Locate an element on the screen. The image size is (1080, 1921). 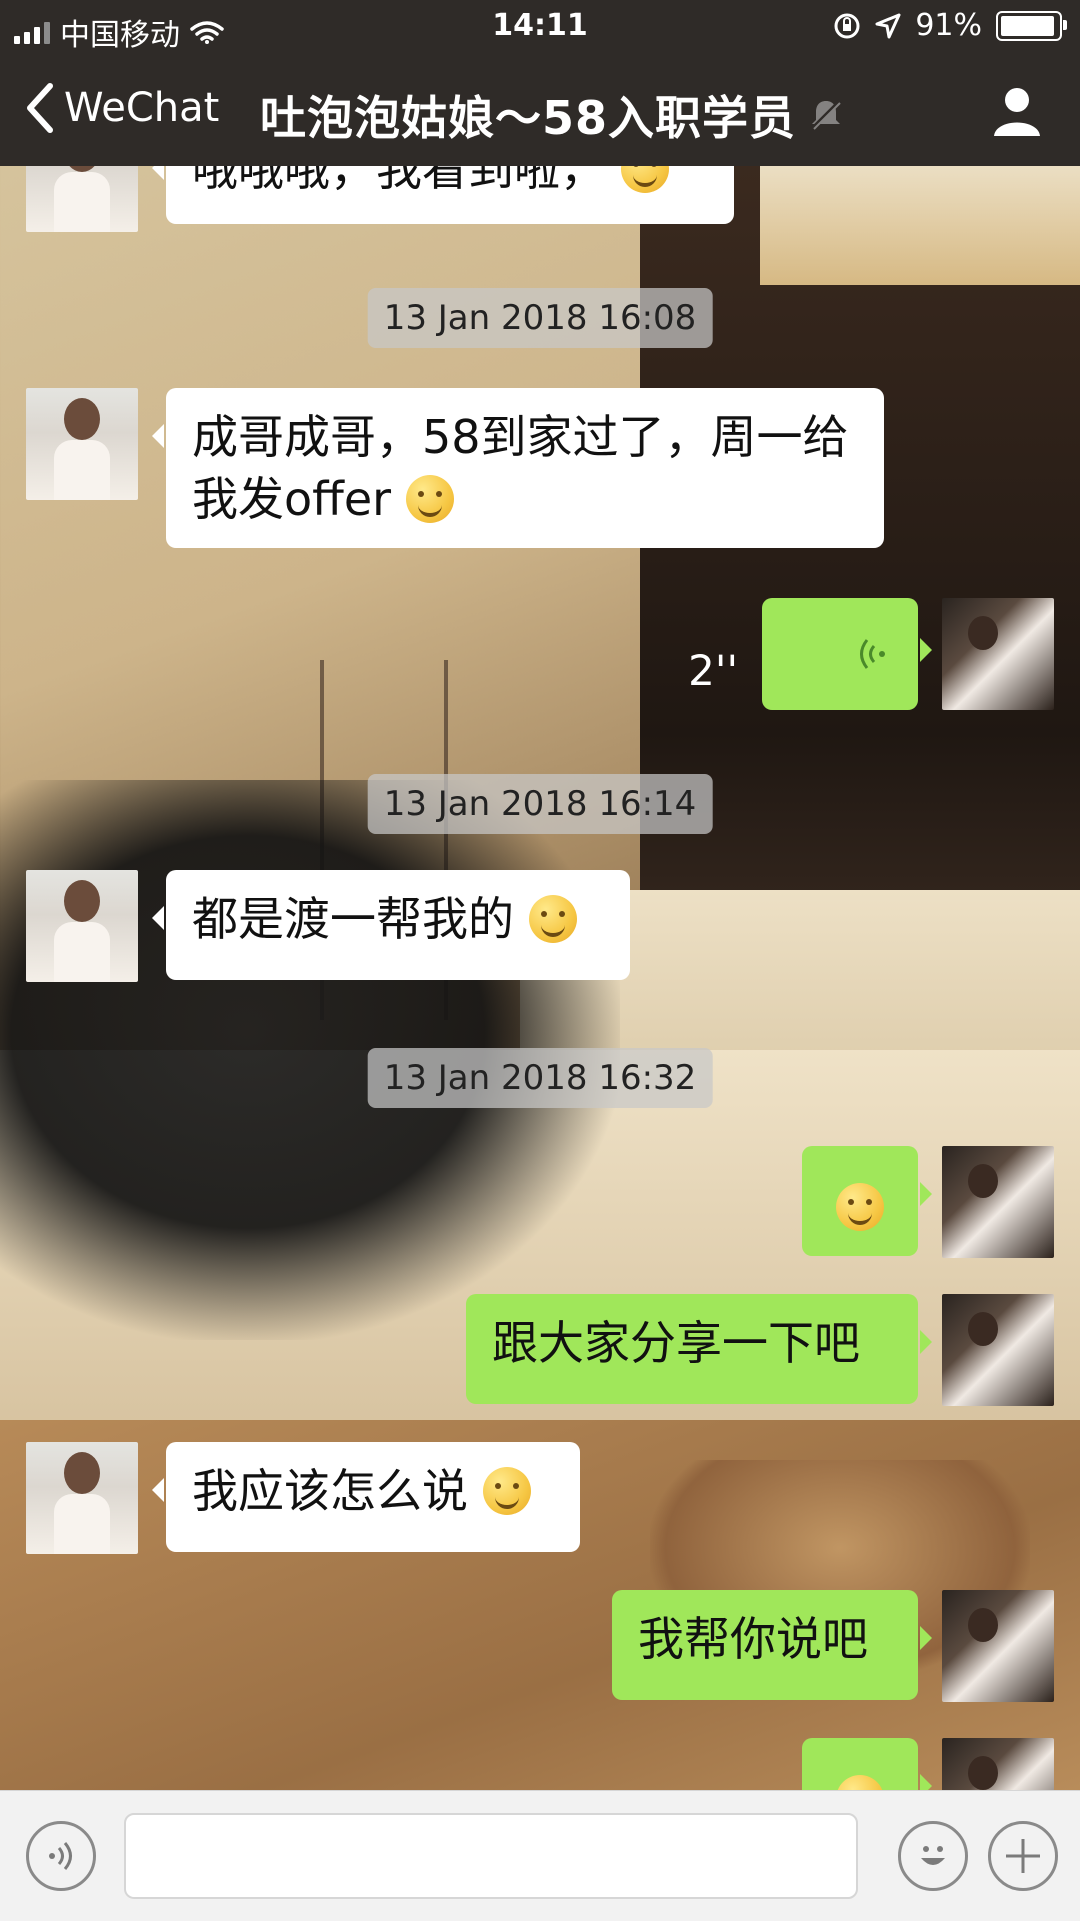
mute-icon is located at coordinates (826, 115).